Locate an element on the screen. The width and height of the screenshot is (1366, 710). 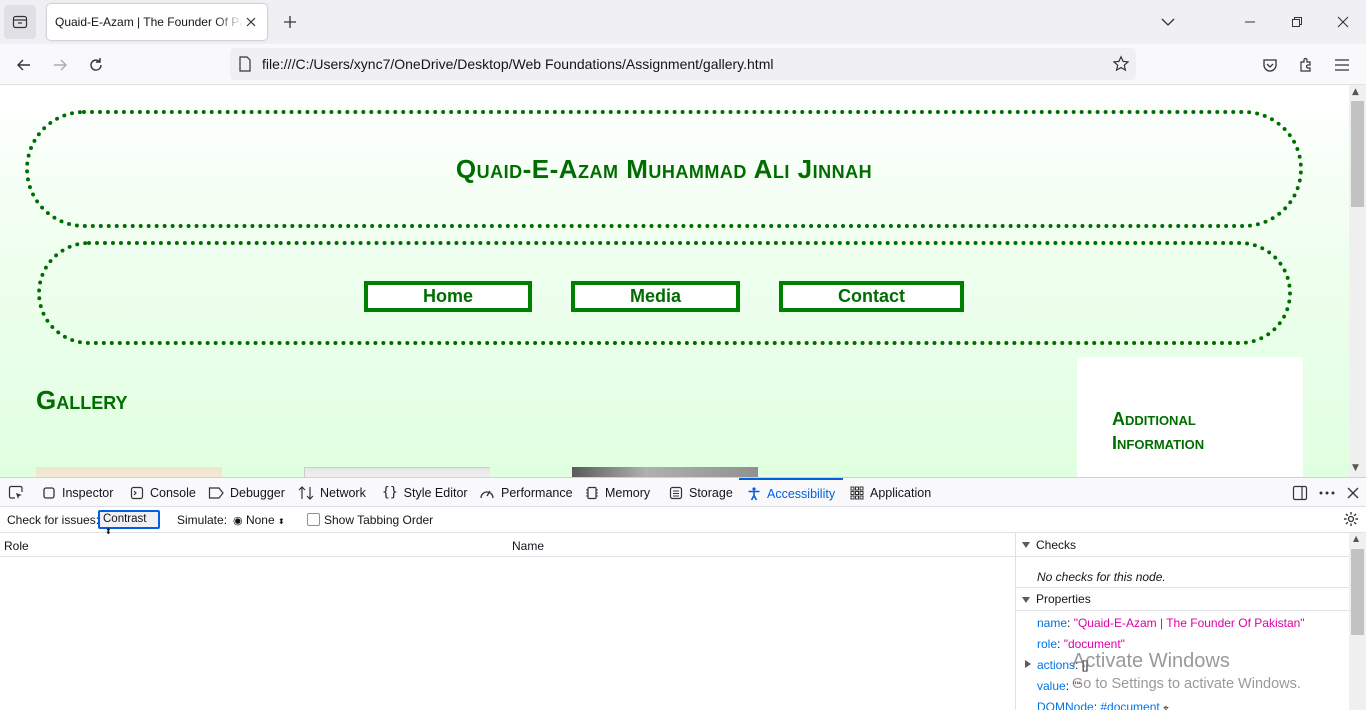
select-node-icon: ⌖ is located at coordinates (1166, 706).